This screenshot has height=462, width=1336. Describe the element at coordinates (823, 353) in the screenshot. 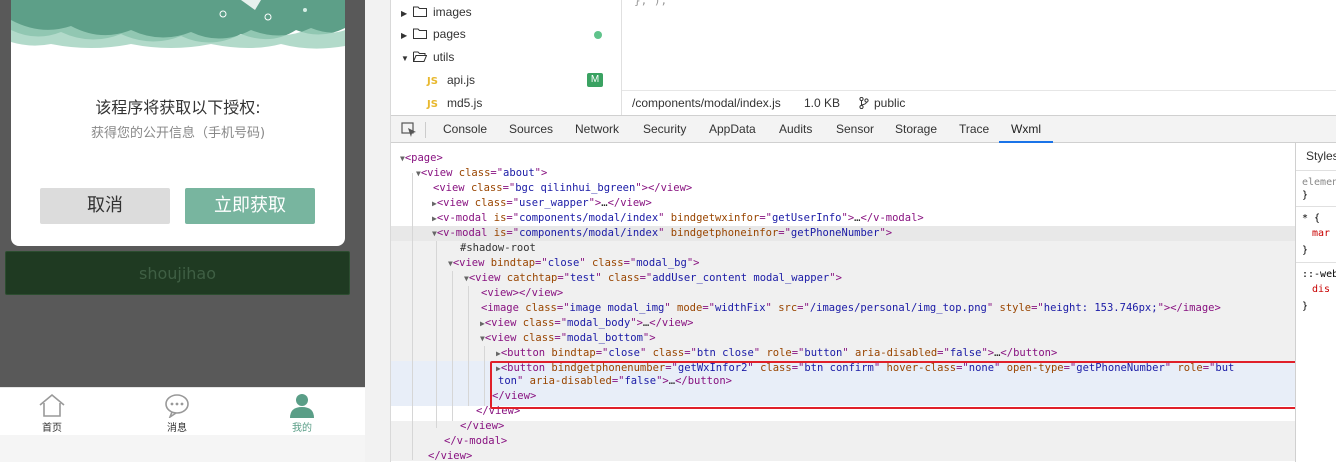

I see `attr-value: button` at that location.